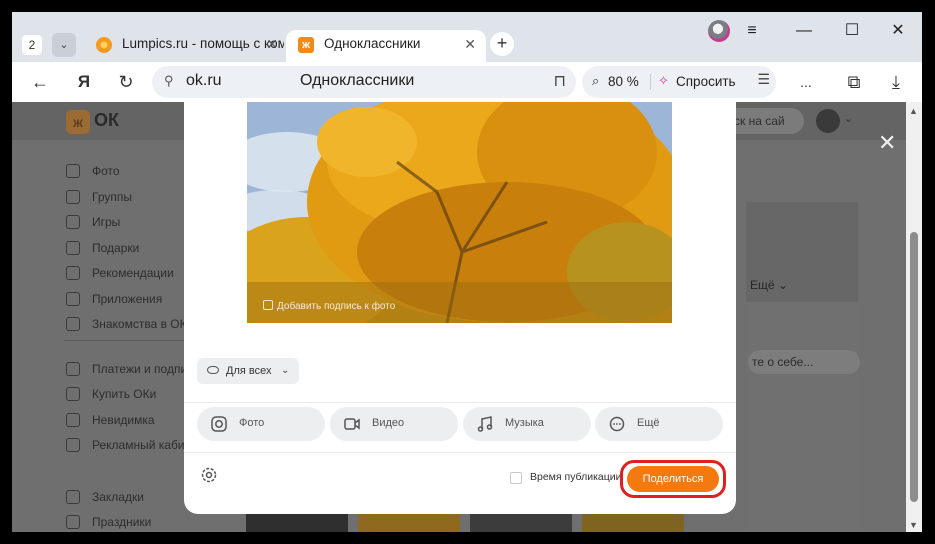 The image size is (935, 544). Describe the element at coordinates (84, 82) in the screenshot. I see `yandex-logo-icon: Я` at that location.